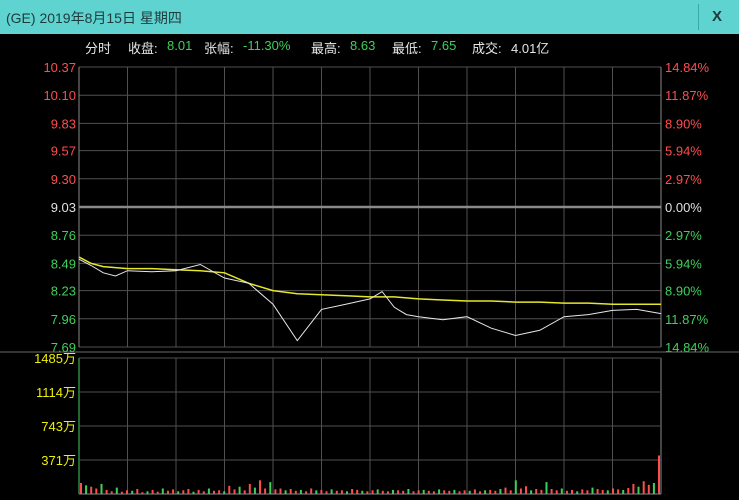 The image size is (739, 500). I want to click on price-tick-label: 9.83, so click(63, 123).